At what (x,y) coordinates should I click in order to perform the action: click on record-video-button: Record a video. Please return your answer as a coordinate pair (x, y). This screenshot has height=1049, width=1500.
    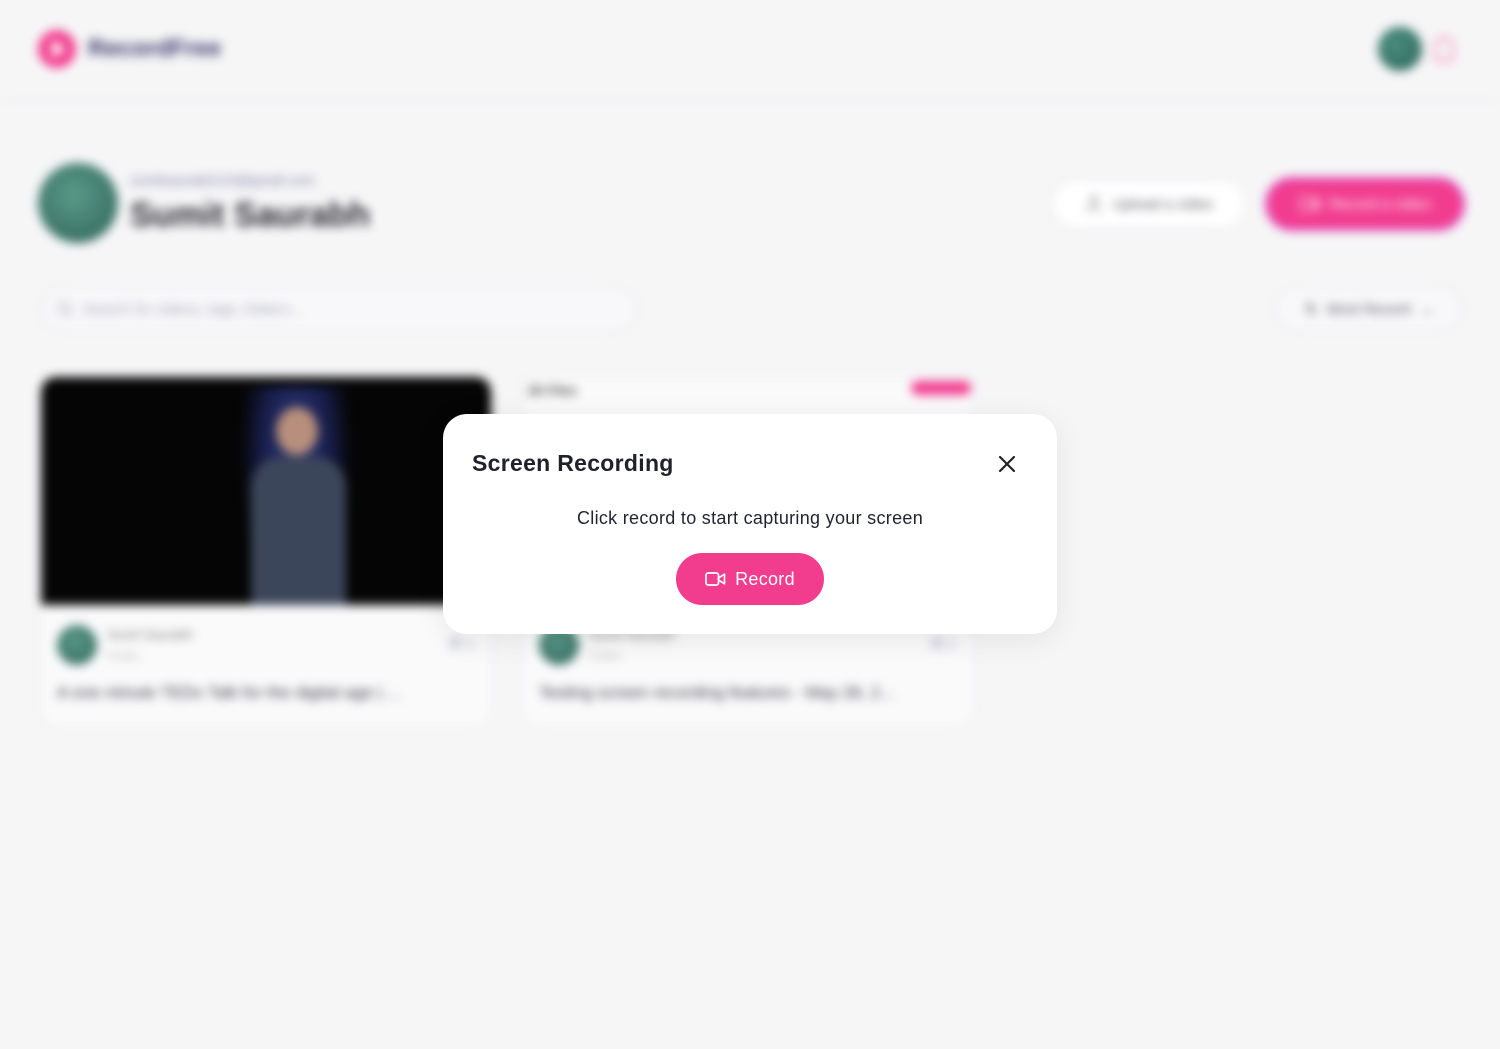
    Looking at the image, I should click on (1365, 204).